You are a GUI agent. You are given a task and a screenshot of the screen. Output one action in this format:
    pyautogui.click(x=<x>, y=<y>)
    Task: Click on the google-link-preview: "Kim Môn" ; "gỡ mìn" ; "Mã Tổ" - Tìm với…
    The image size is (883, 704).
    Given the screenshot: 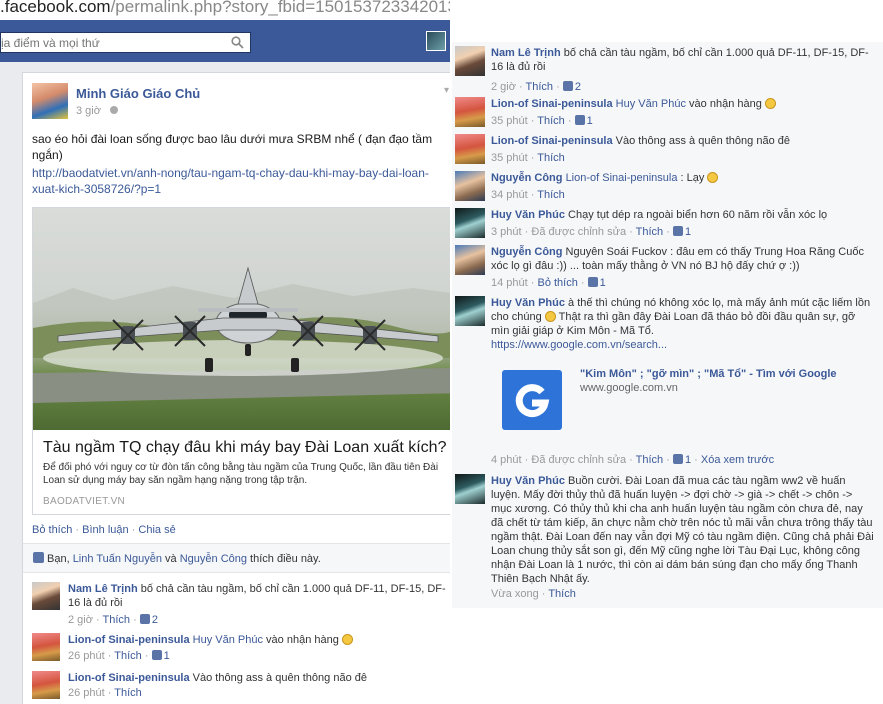 What is the action you would take?
    pyautogui.click(x=680, y=400)
    